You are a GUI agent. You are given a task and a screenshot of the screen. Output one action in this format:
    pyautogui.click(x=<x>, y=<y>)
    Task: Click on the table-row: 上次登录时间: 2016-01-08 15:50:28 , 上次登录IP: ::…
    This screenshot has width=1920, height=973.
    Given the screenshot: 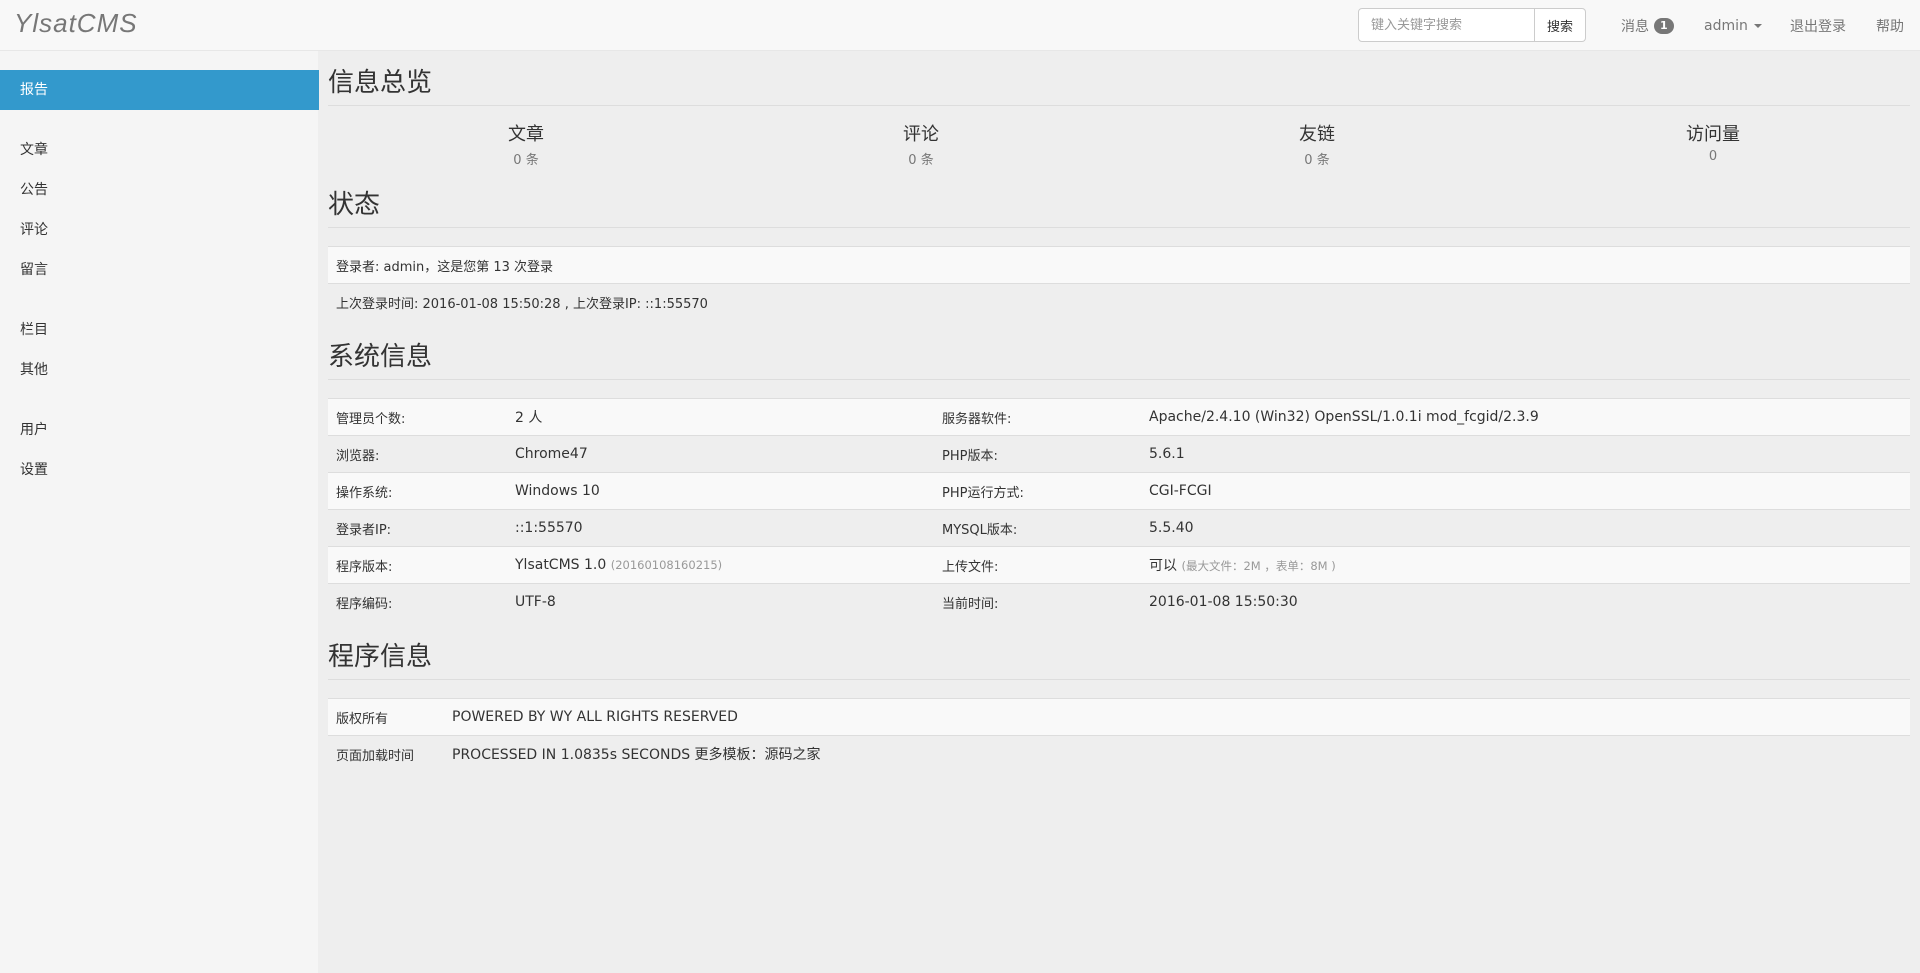 What is the action you would take?
    pyautogui.click(x=1119, y=301)
    